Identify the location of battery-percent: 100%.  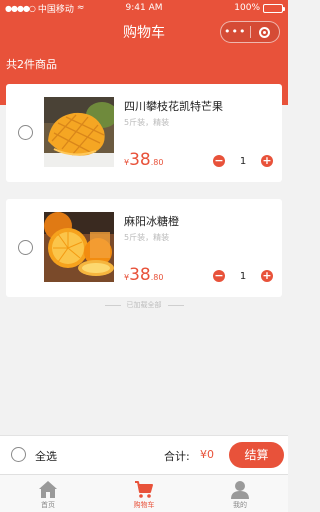
(247, 8).